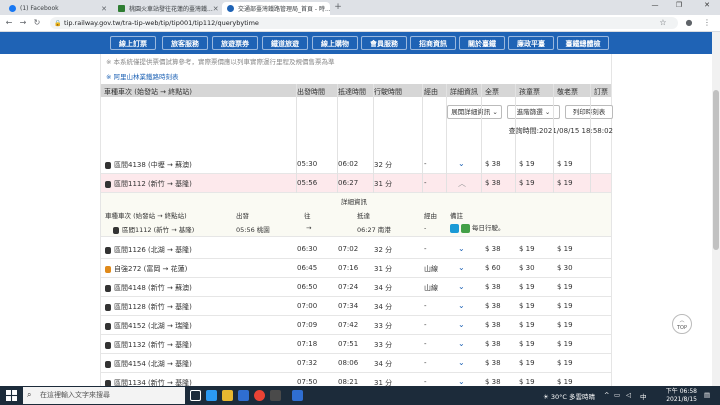 This screenshot has width=720, height=405. Describe the element at coordinates (146, 269) in the screenshot. I see `train-name: 自強272 (富岡 → 花蓮)` at that location.